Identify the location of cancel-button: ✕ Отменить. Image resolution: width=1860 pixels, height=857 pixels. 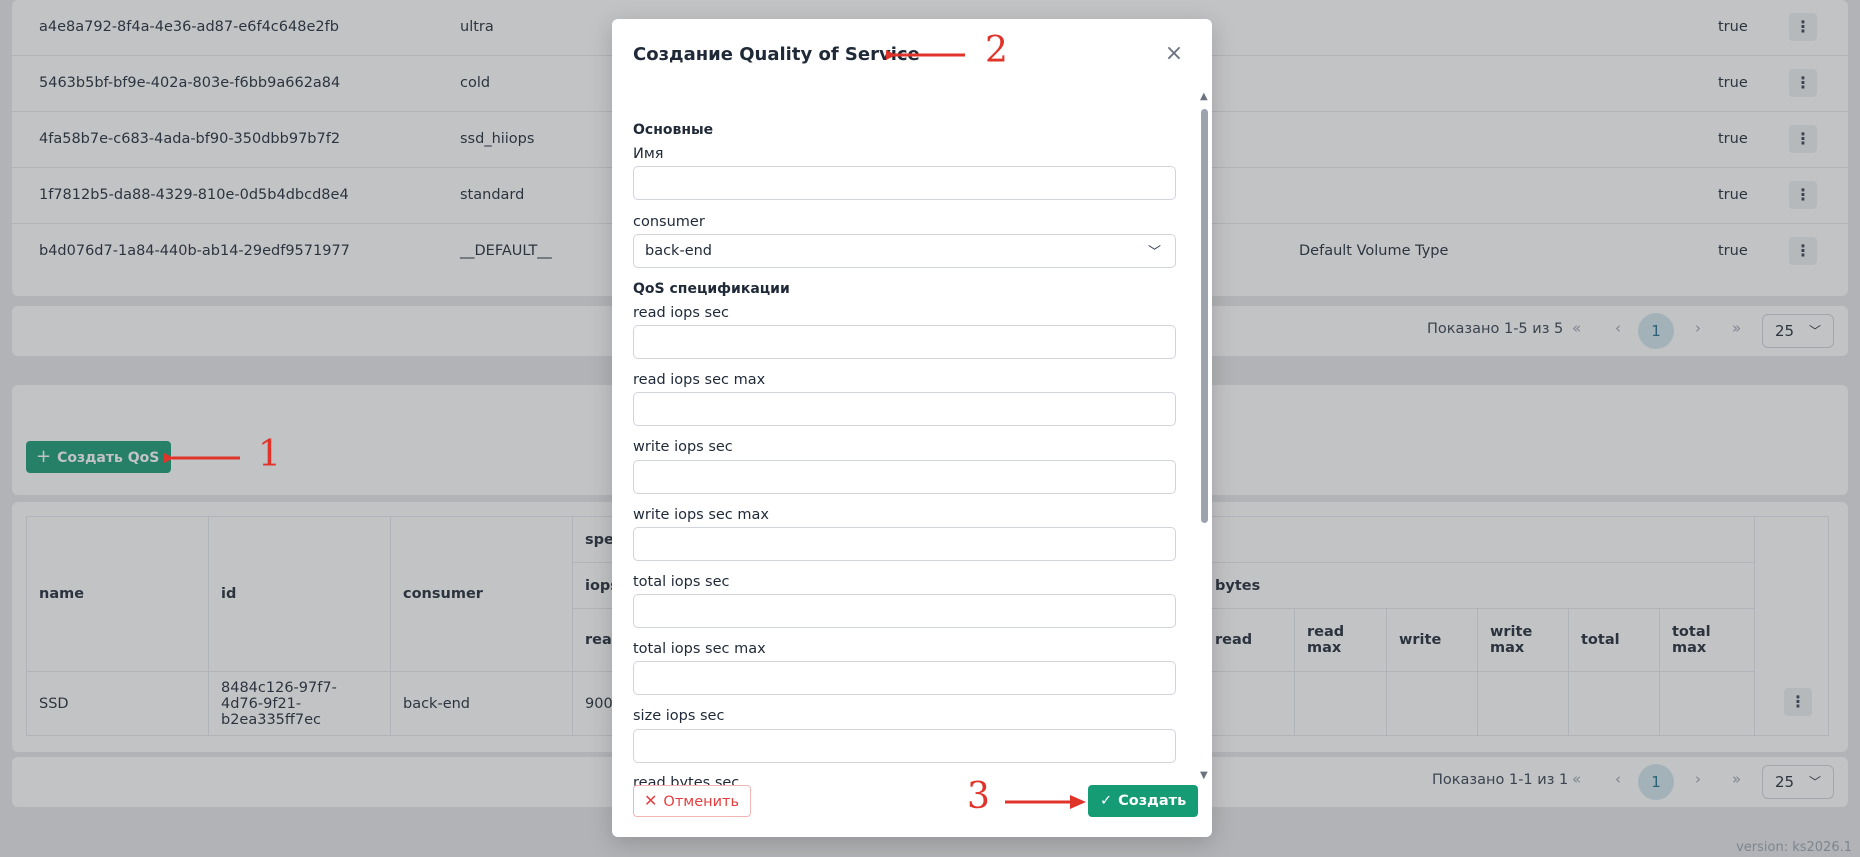
(692, 801).